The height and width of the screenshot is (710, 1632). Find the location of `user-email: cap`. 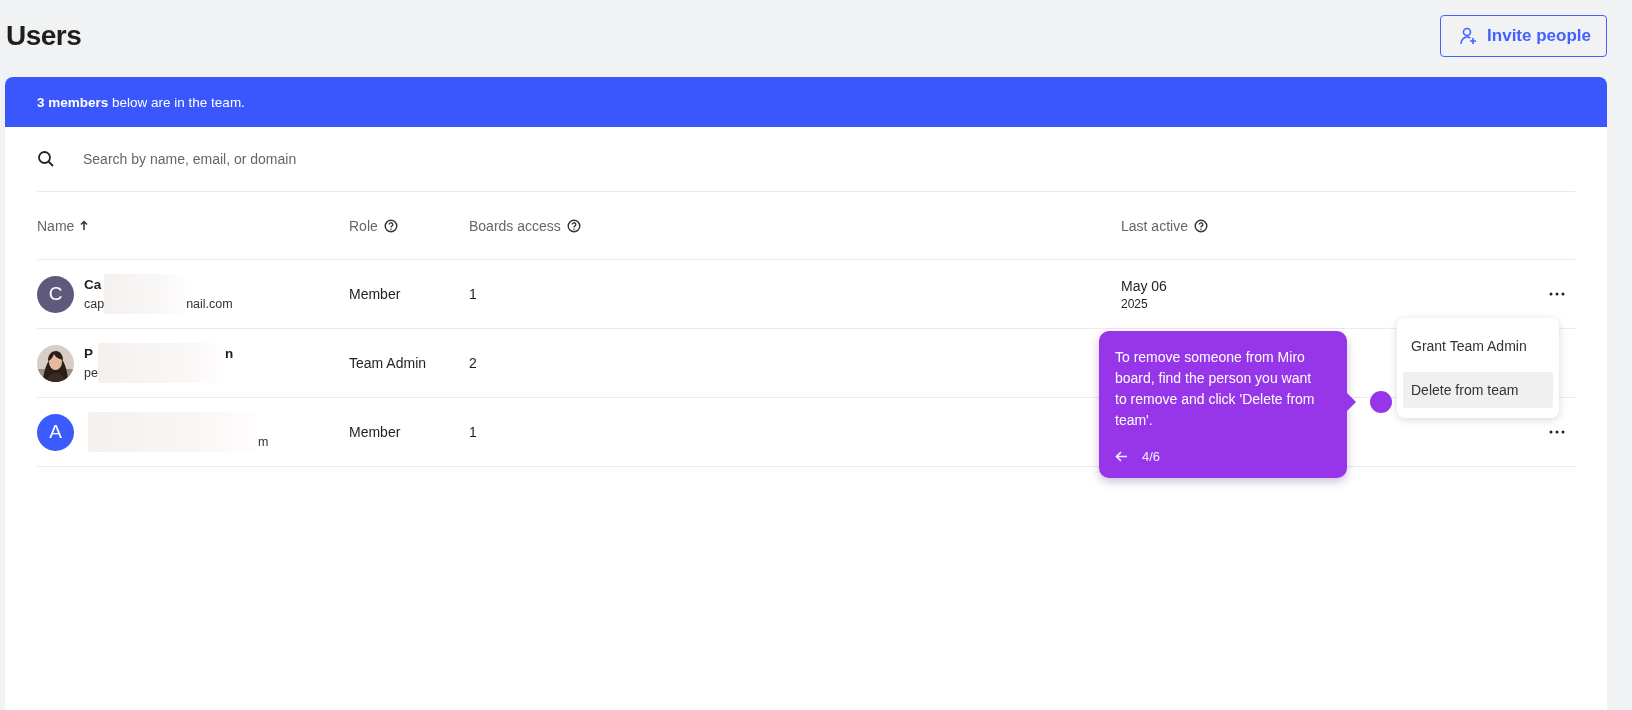

user-email: cap is located at coordinates (94, 303).